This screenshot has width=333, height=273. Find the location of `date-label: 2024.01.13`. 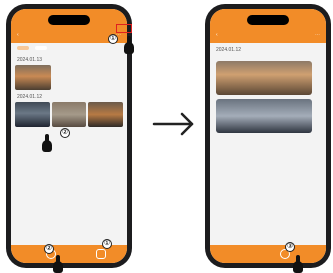

date-label: 2024.01.13 is located at coordinates (30, 60).